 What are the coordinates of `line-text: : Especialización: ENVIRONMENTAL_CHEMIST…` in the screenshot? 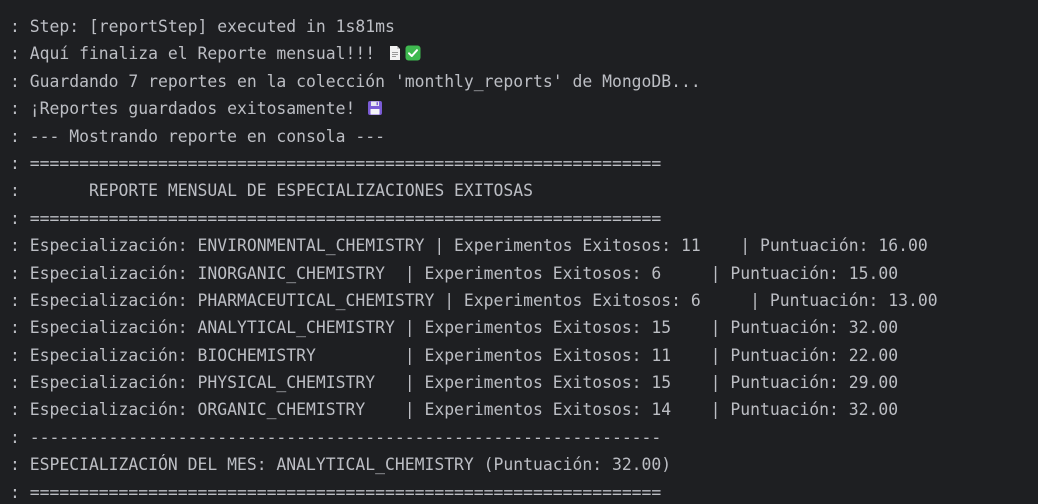 It's located at (469, 246).